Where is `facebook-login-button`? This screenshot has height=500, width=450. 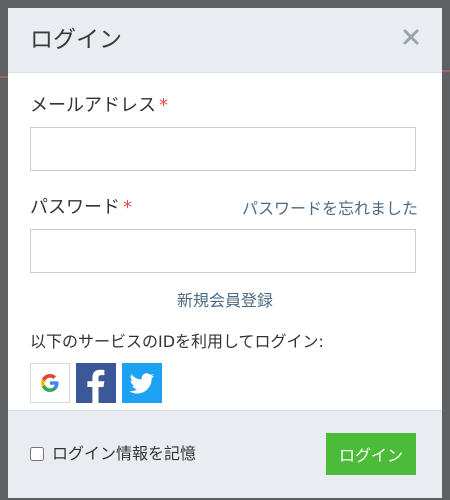 facebook-login-button is located at coordinates (96, 383).